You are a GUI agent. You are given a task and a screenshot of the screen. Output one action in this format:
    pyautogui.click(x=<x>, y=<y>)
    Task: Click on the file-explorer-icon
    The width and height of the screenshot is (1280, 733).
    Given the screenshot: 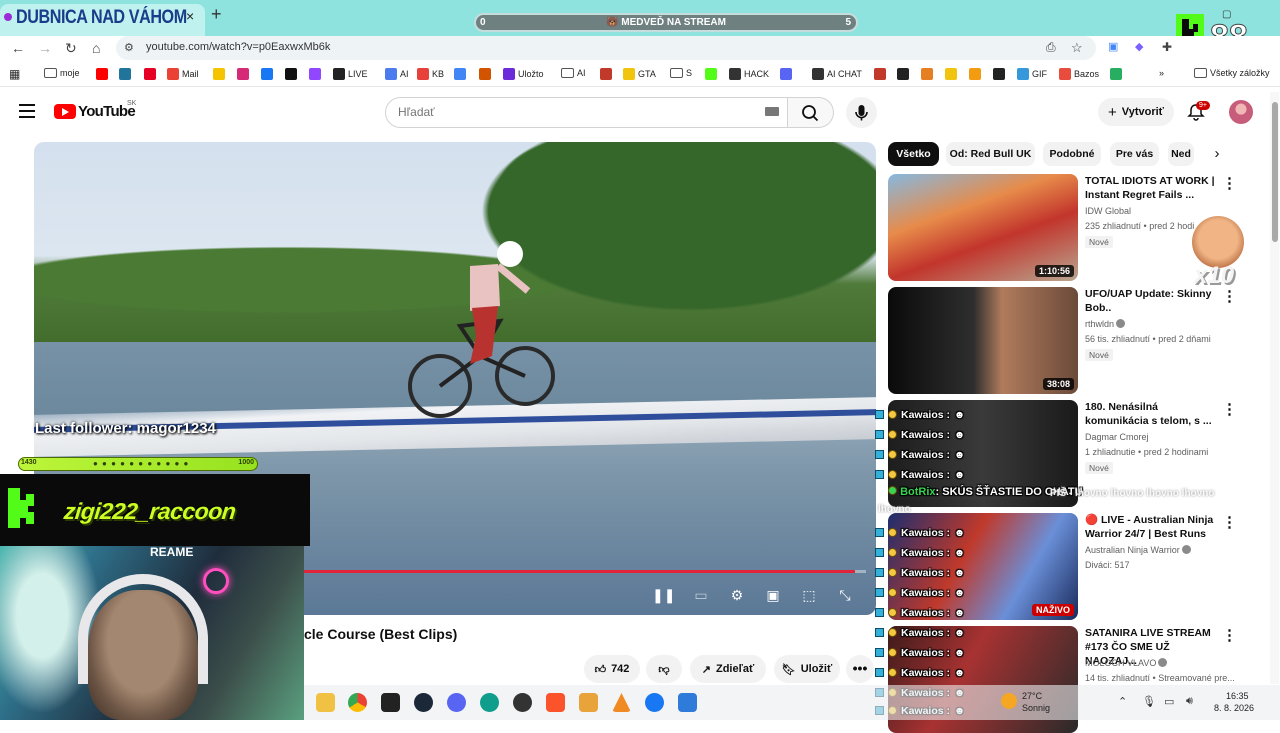 What is the action you would take?
    pyautogui.click(x=325, y=702)
    